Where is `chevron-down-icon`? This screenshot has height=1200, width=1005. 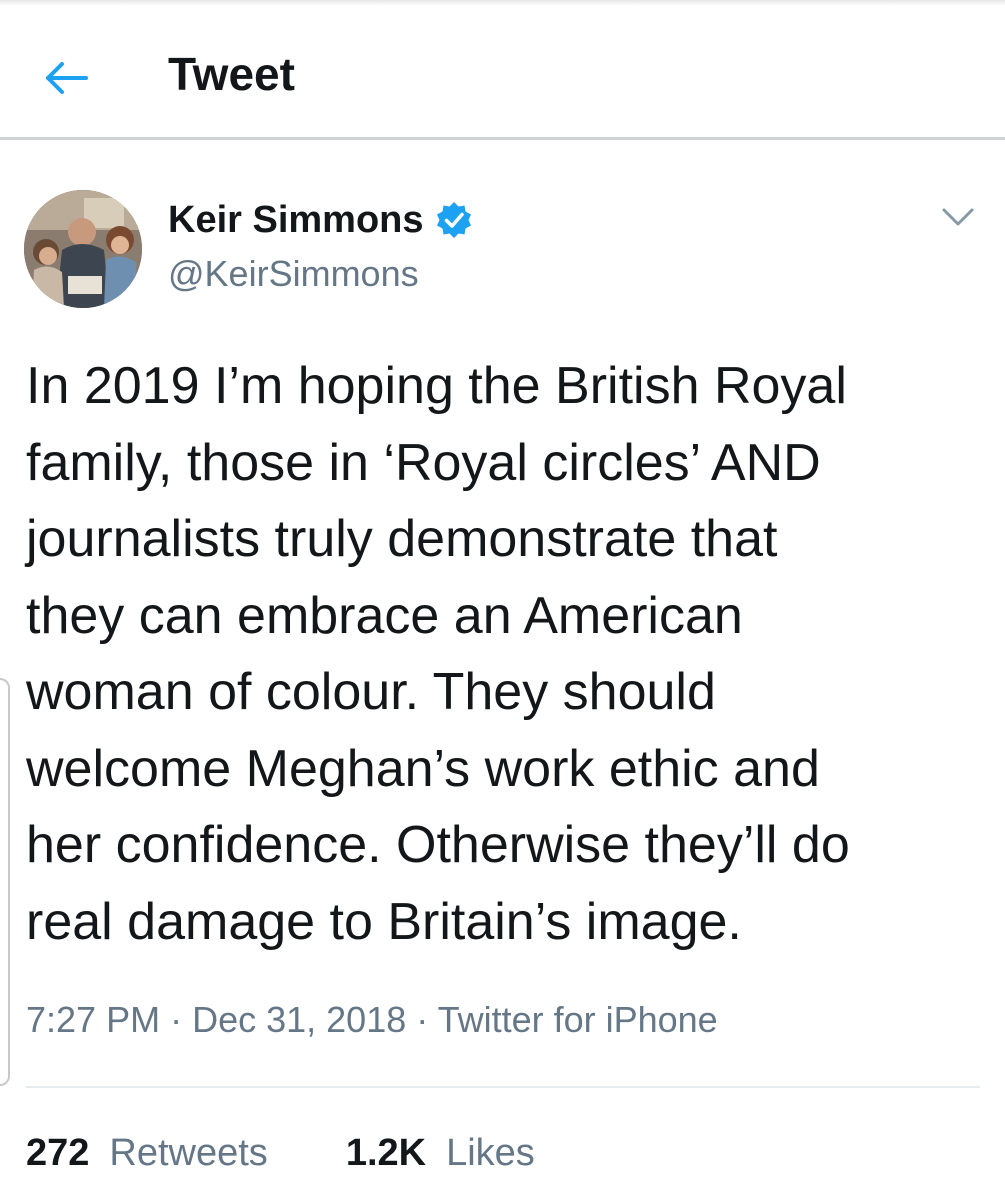 chevron-down-icon is located at coordinates (958, 217).